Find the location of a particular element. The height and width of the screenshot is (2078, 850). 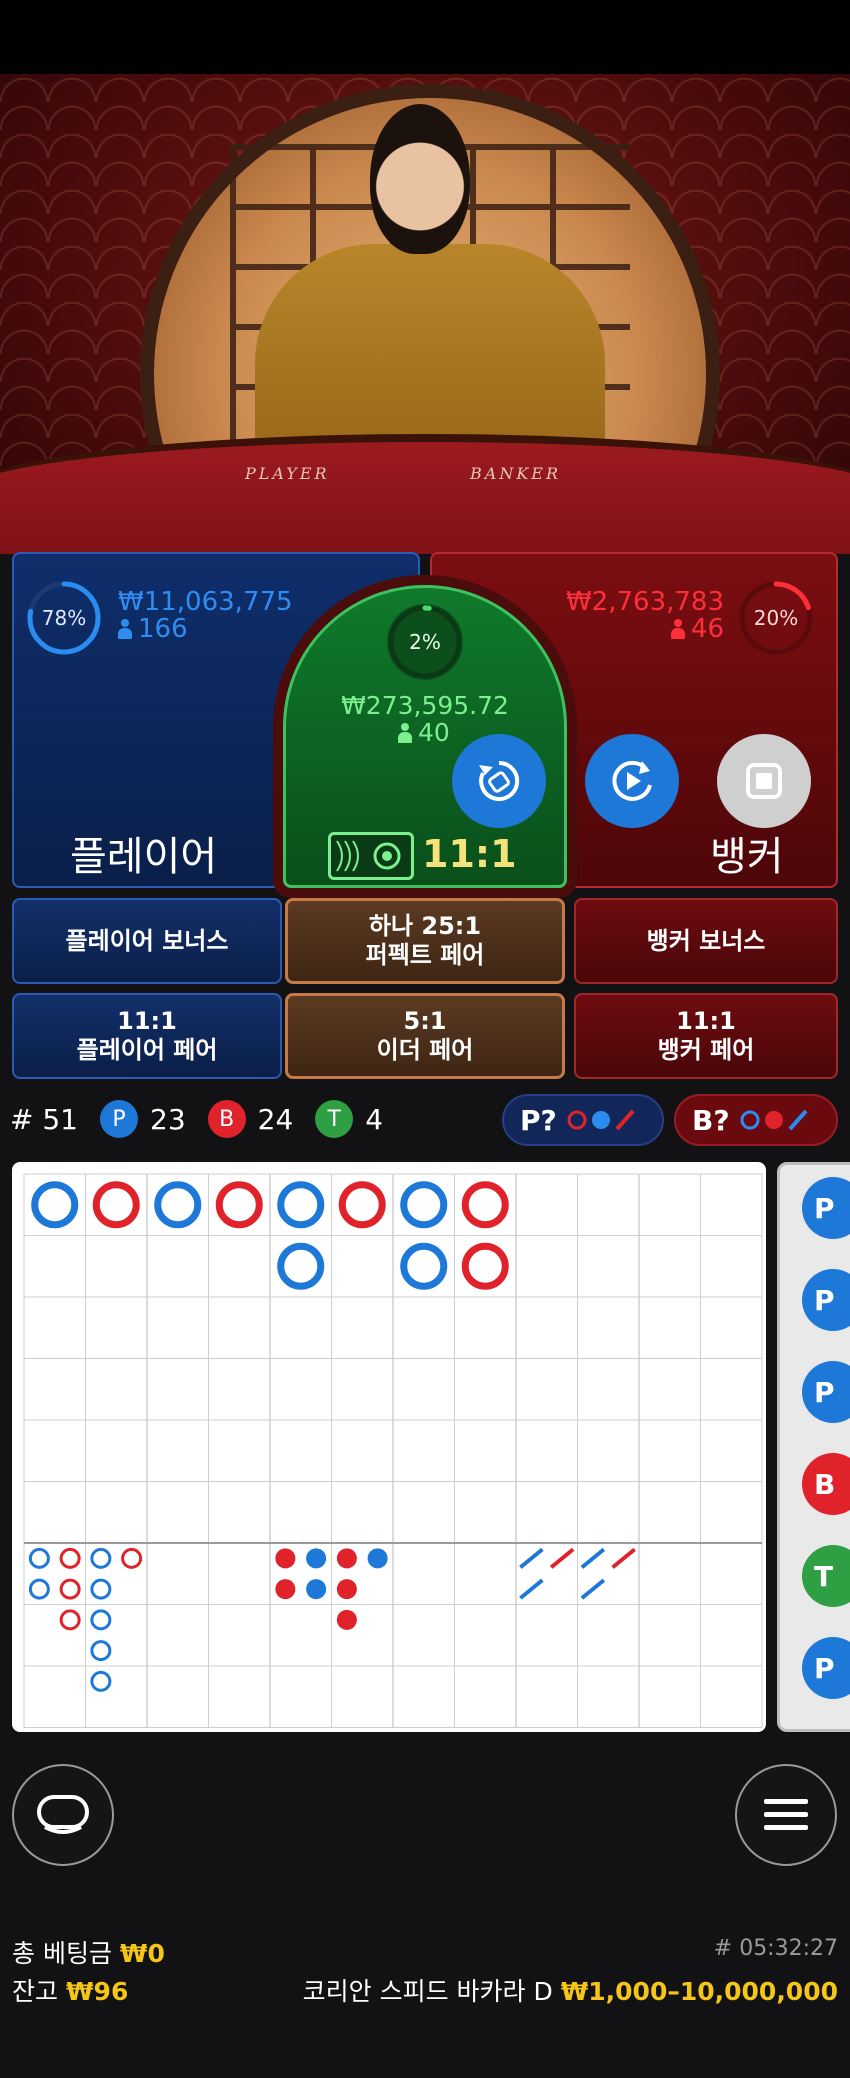

tie-total-amount: ₩273,595.72 is located at coordinates (425, 705).